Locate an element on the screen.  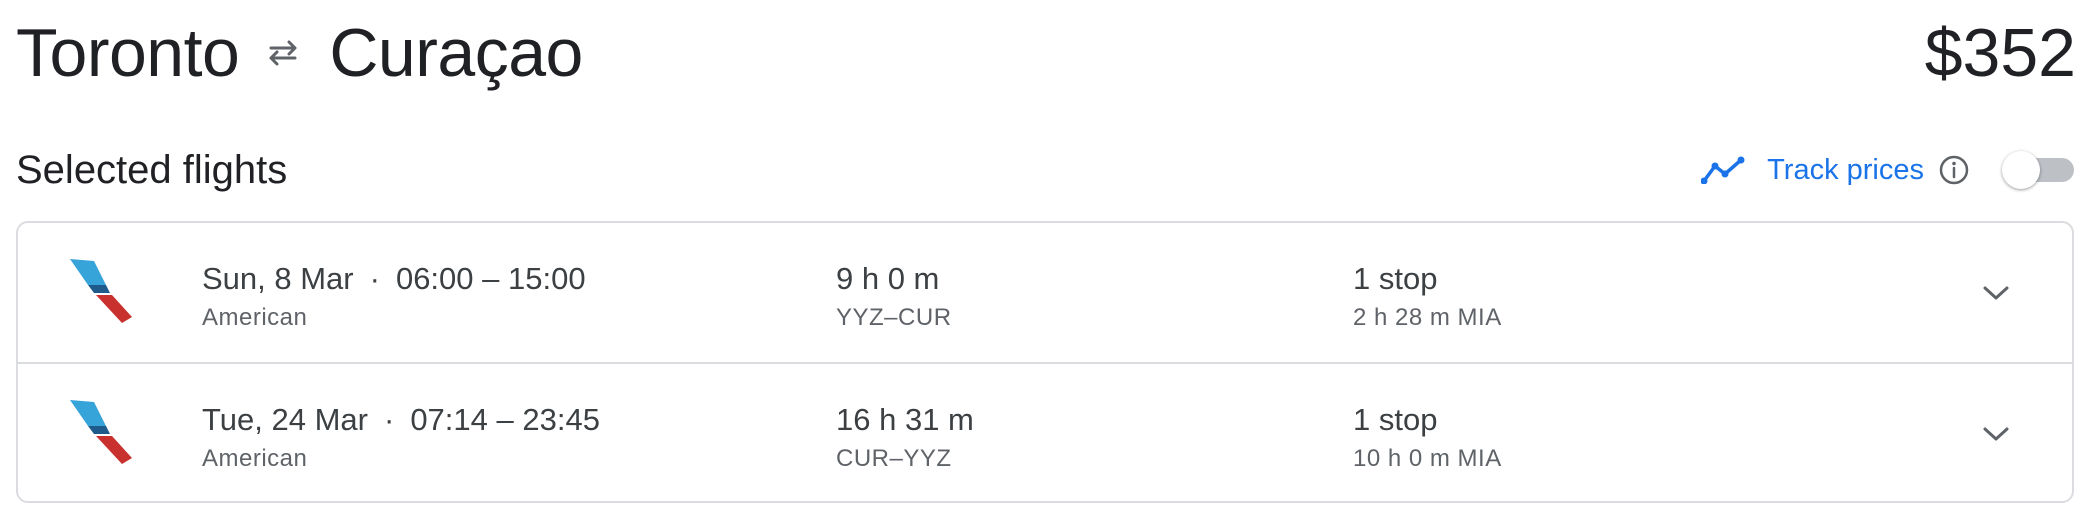
round-trip-arrows-icon is located at coordinates (283, 53).